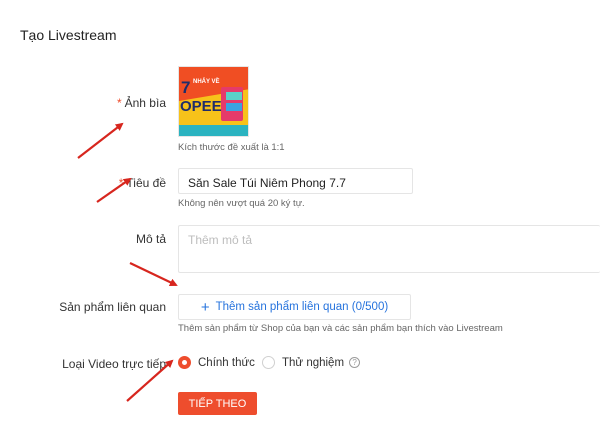 The height and width of the screenshot is (429, 600). Describe the element at coordinates (68, 35) in the screenshot. I see `page-title: Tạo Livestream` at that location.